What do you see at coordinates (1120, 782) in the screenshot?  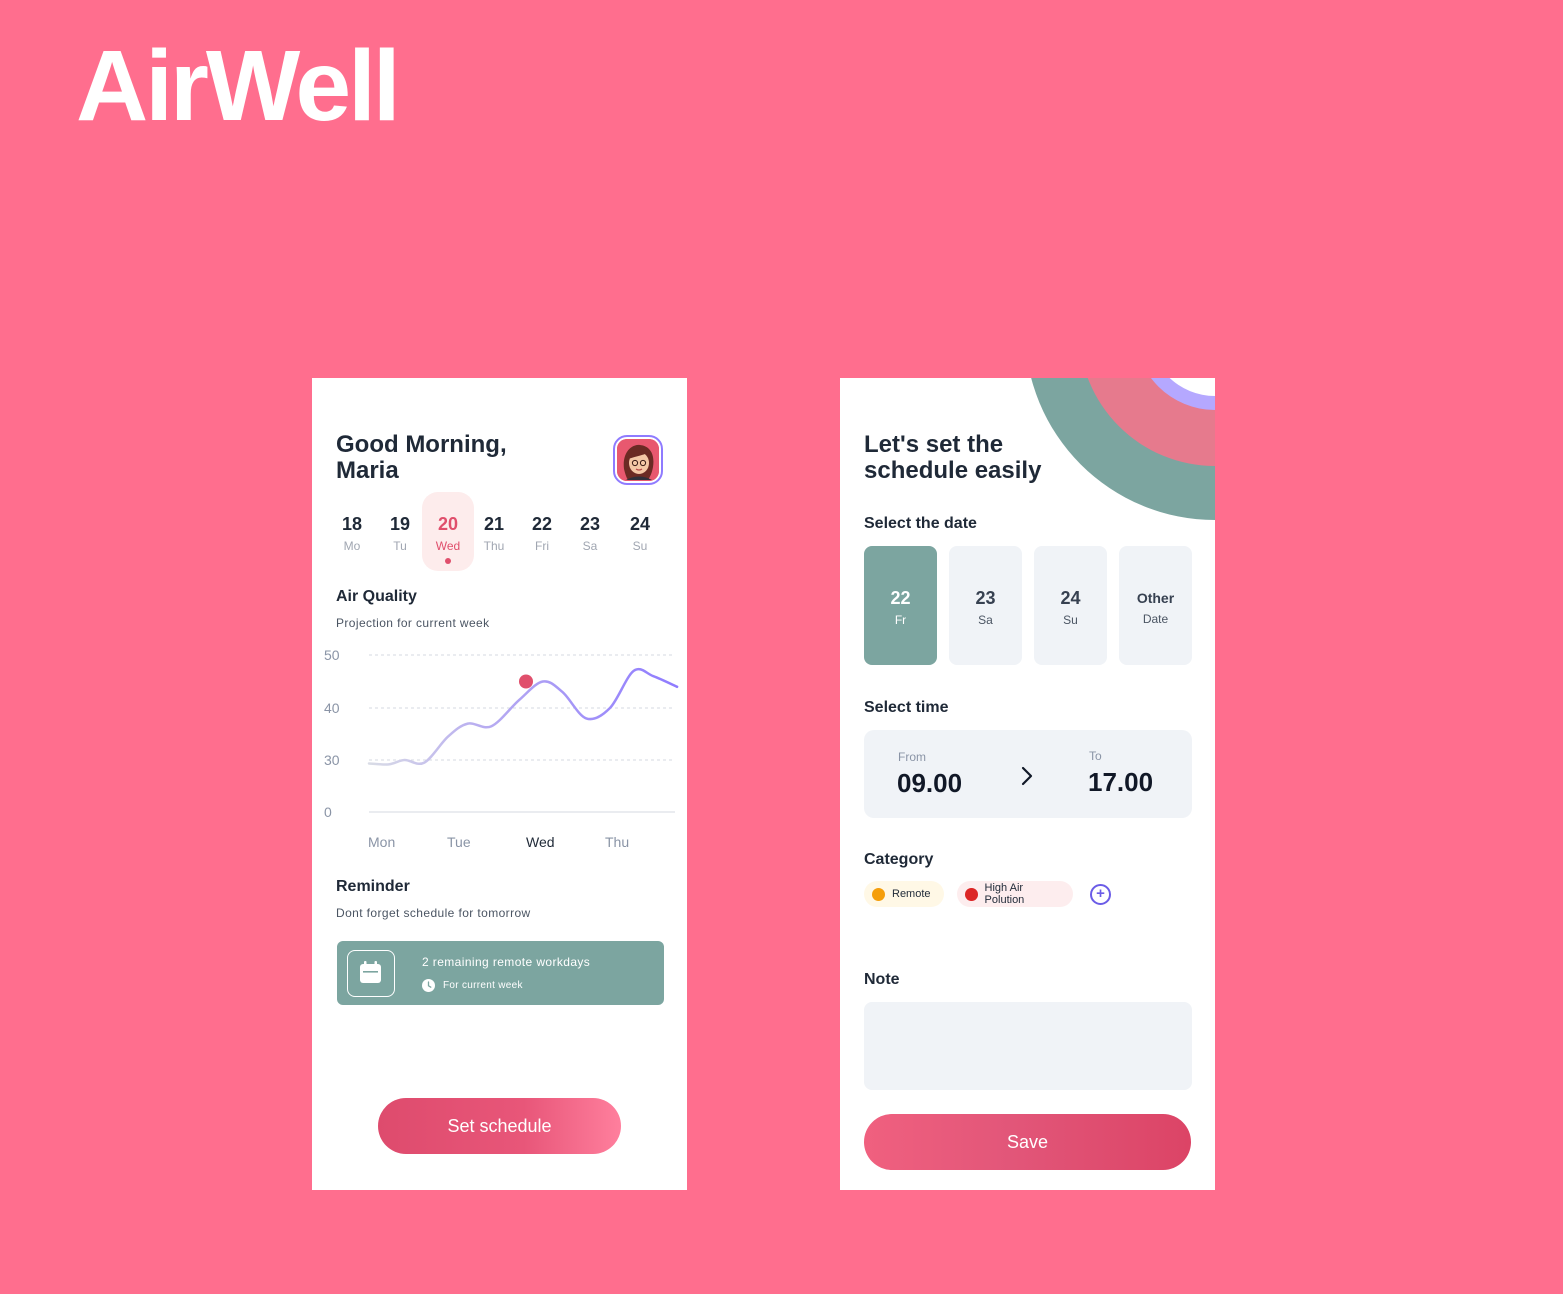 I see `to-time: 17.00` at bounding box center [1120, 782].